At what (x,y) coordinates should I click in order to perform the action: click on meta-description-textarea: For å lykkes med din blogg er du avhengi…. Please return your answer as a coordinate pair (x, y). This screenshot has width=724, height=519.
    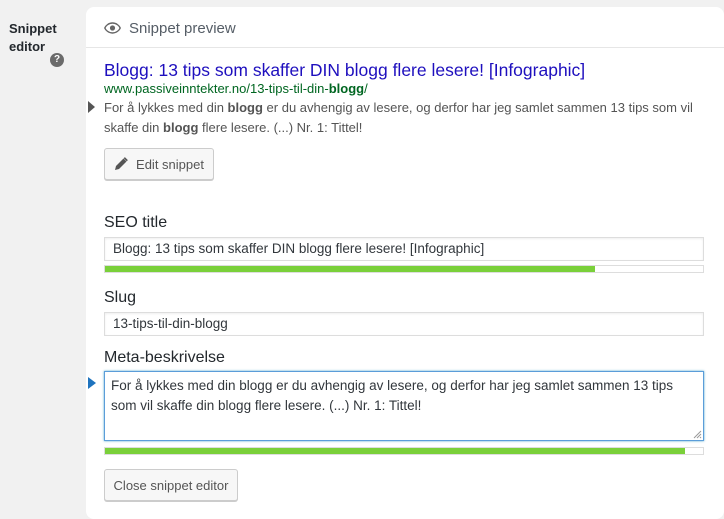
    Looking at the image, I should click on (404, 406).